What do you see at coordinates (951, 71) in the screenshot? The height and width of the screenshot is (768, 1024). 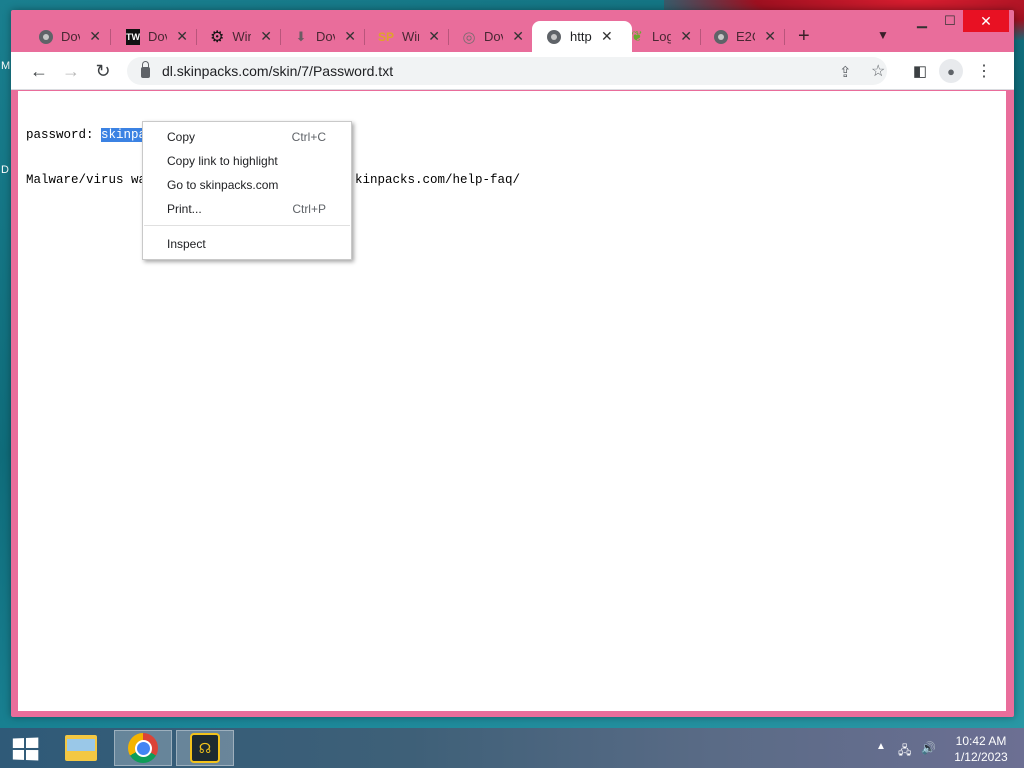 I see `profile-avatar-icon: ●` at bounding box center [951, 71].